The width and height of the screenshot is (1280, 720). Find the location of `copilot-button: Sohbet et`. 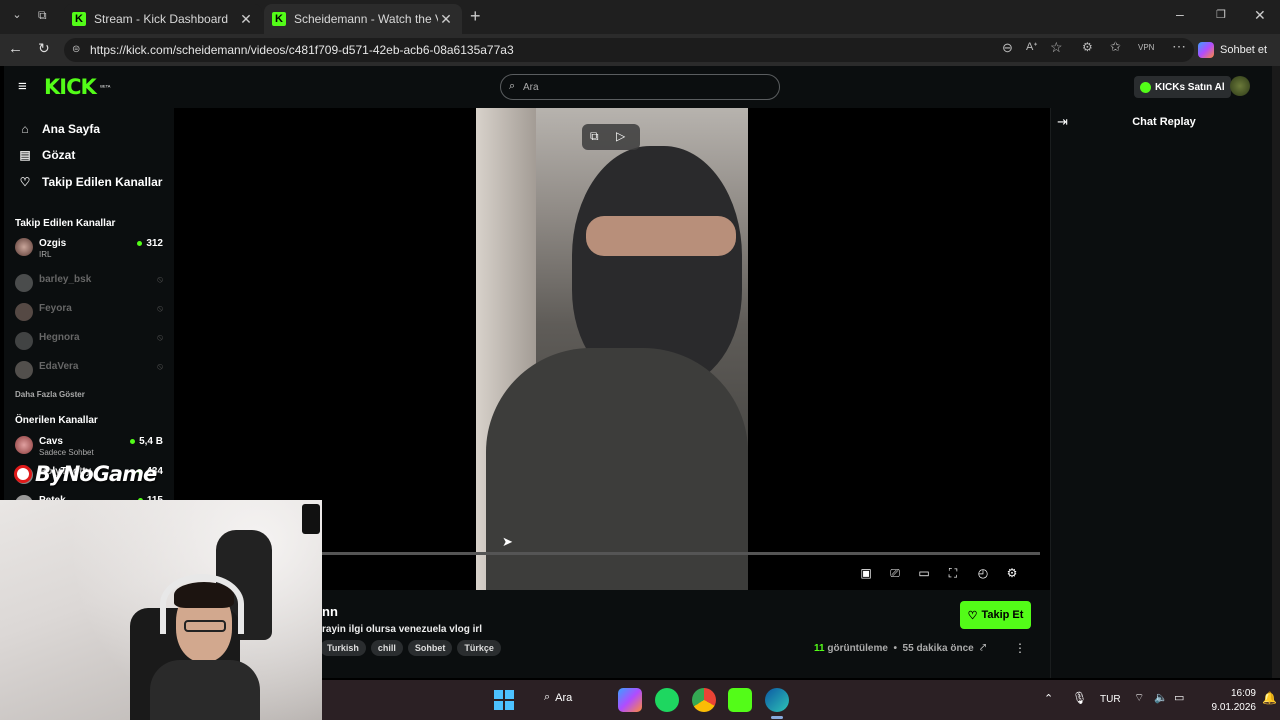

copilot-button: Sohbet et is located at coordinates (1232, 50).